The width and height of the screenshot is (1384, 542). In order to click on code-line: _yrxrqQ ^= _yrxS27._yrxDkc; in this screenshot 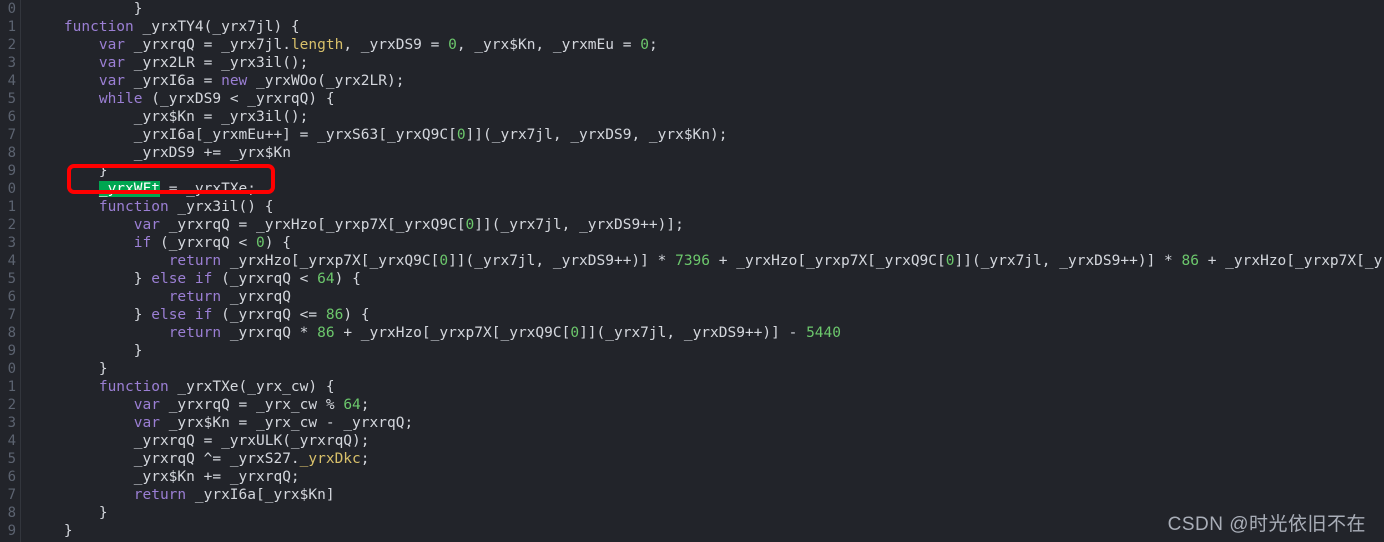, I will do `click(702, 459)`.